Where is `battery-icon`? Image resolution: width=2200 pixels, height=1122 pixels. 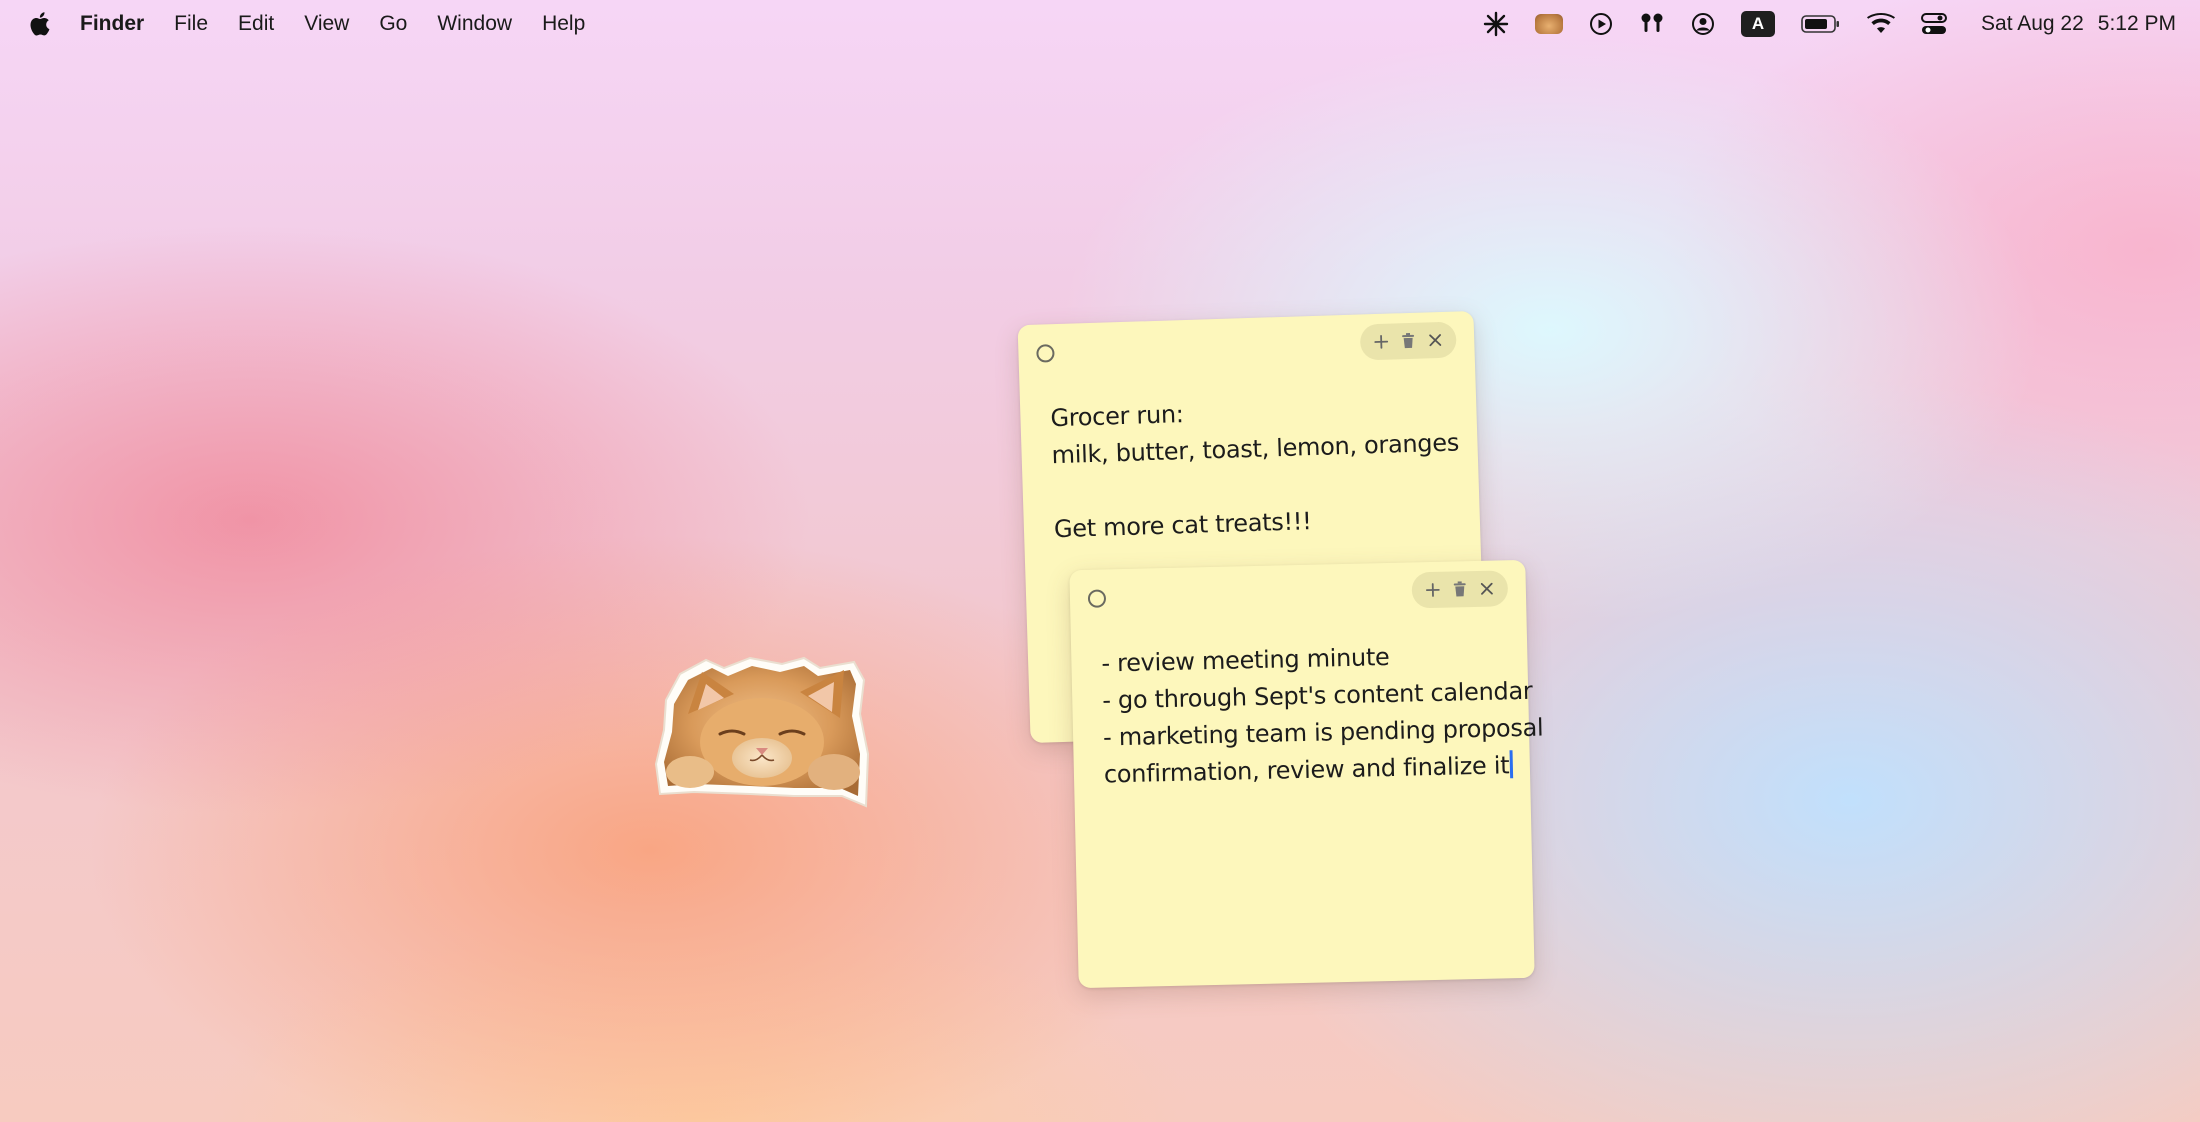 battery-icon is located at coordinates (1821, 24).